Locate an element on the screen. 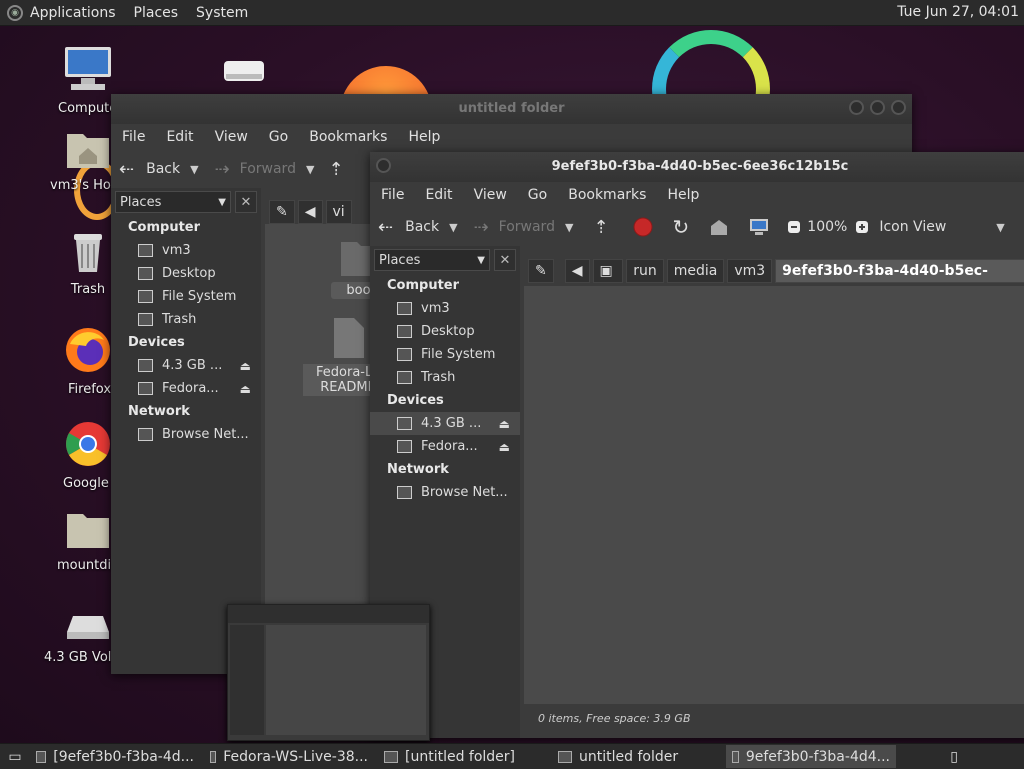 This screenshot has height=769, width=1024. desktop-icon is located at coordinates (145, 273).